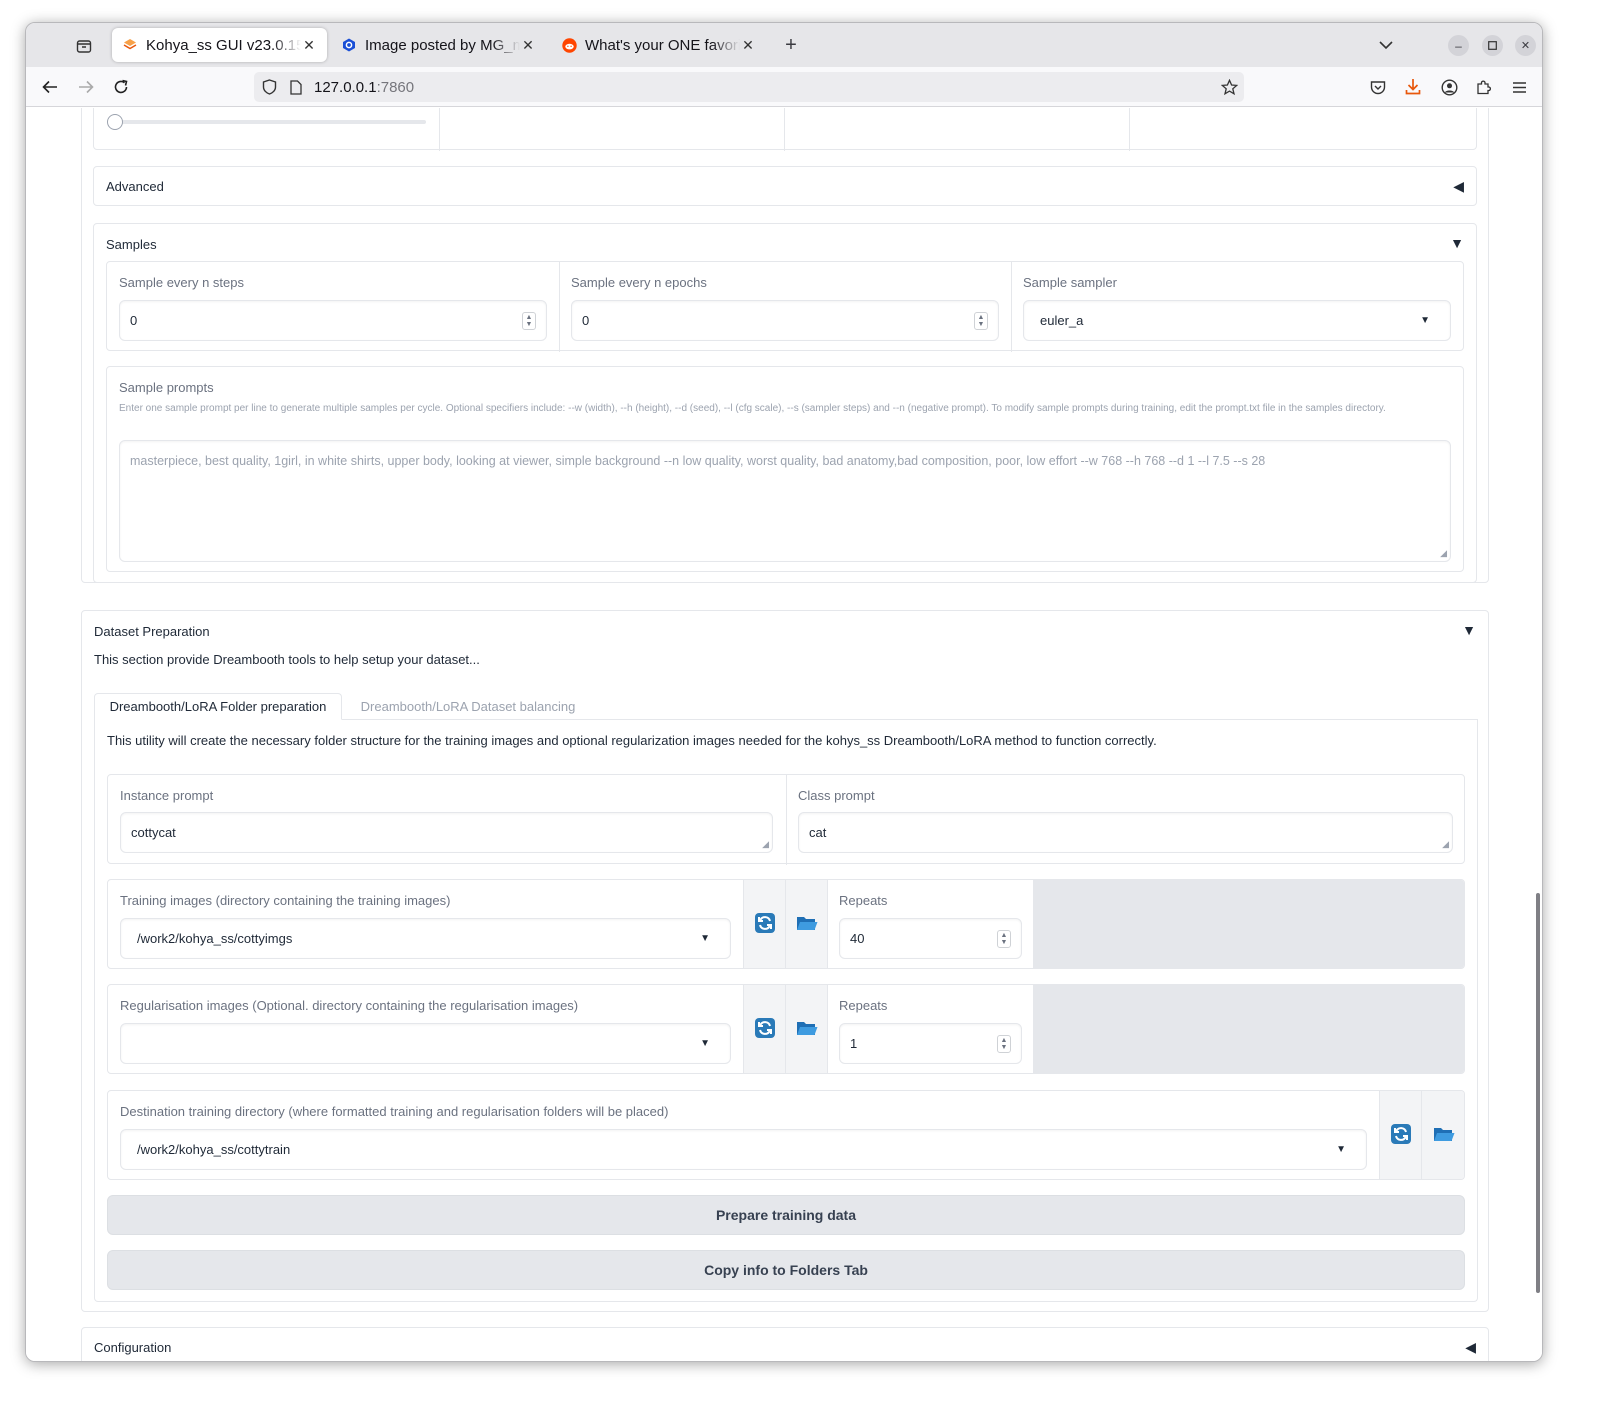 The image size is (1599, 1417). Describe the element at coordinates (785, 1344) in the screenshot. I see `configuration-accordion: Configuration ◀` at that location.